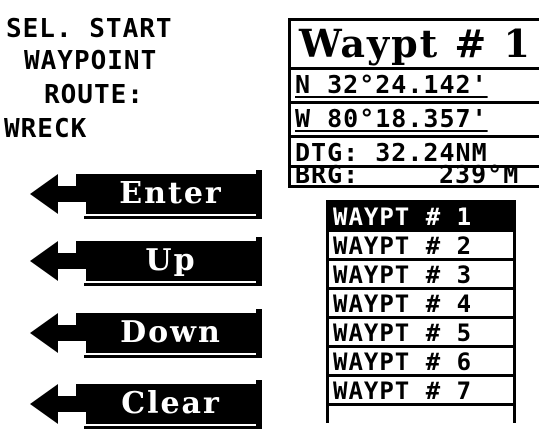 The width and height of the screenshot is (539, 440). I want to click on down-button: Down, so click(153, 337).